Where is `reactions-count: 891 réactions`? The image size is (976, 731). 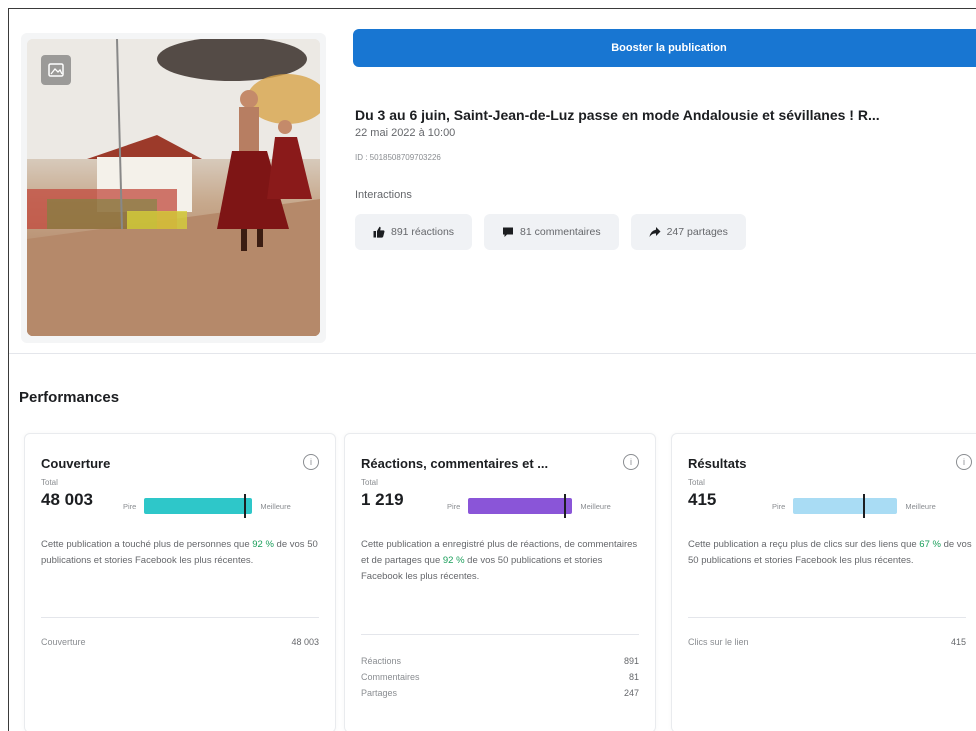 reactions-count: 891 réactions is located at coordinates (423, 232).